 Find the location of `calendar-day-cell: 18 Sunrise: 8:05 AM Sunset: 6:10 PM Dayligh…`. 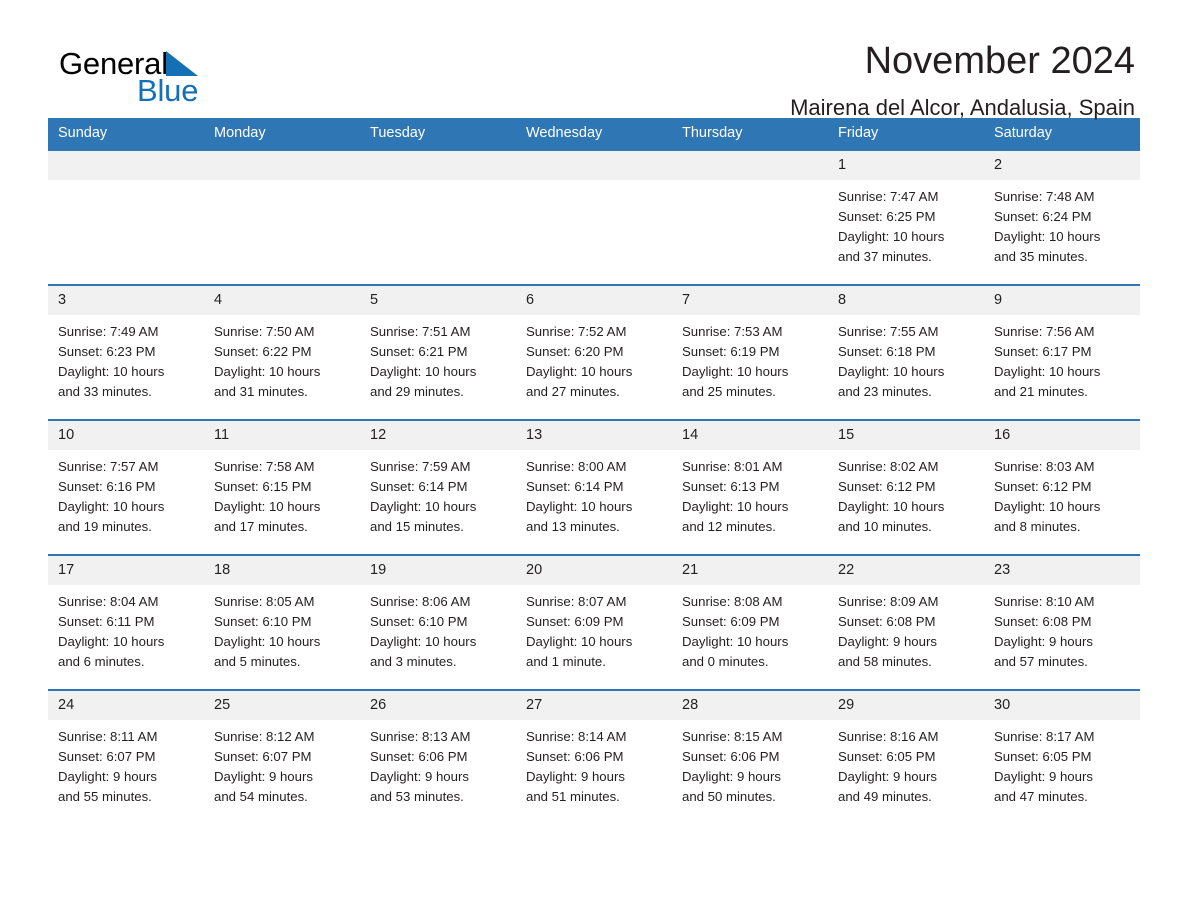

calendar-day-cell: 18 Sunrise: 8:05 AM Sunset: 6:10 PM Dayligh… is located at coordinates (282, 622).